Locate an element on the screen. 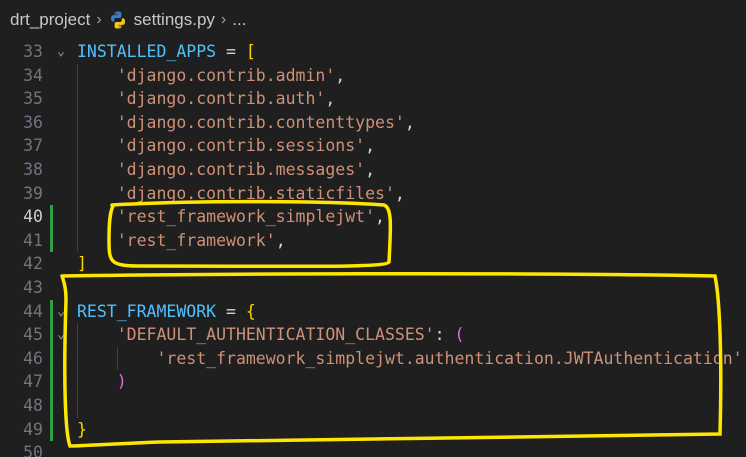 Image resolution: width=746 pixels, height=457 pixels. line-number: 42 is located at coordinates (33, 264).